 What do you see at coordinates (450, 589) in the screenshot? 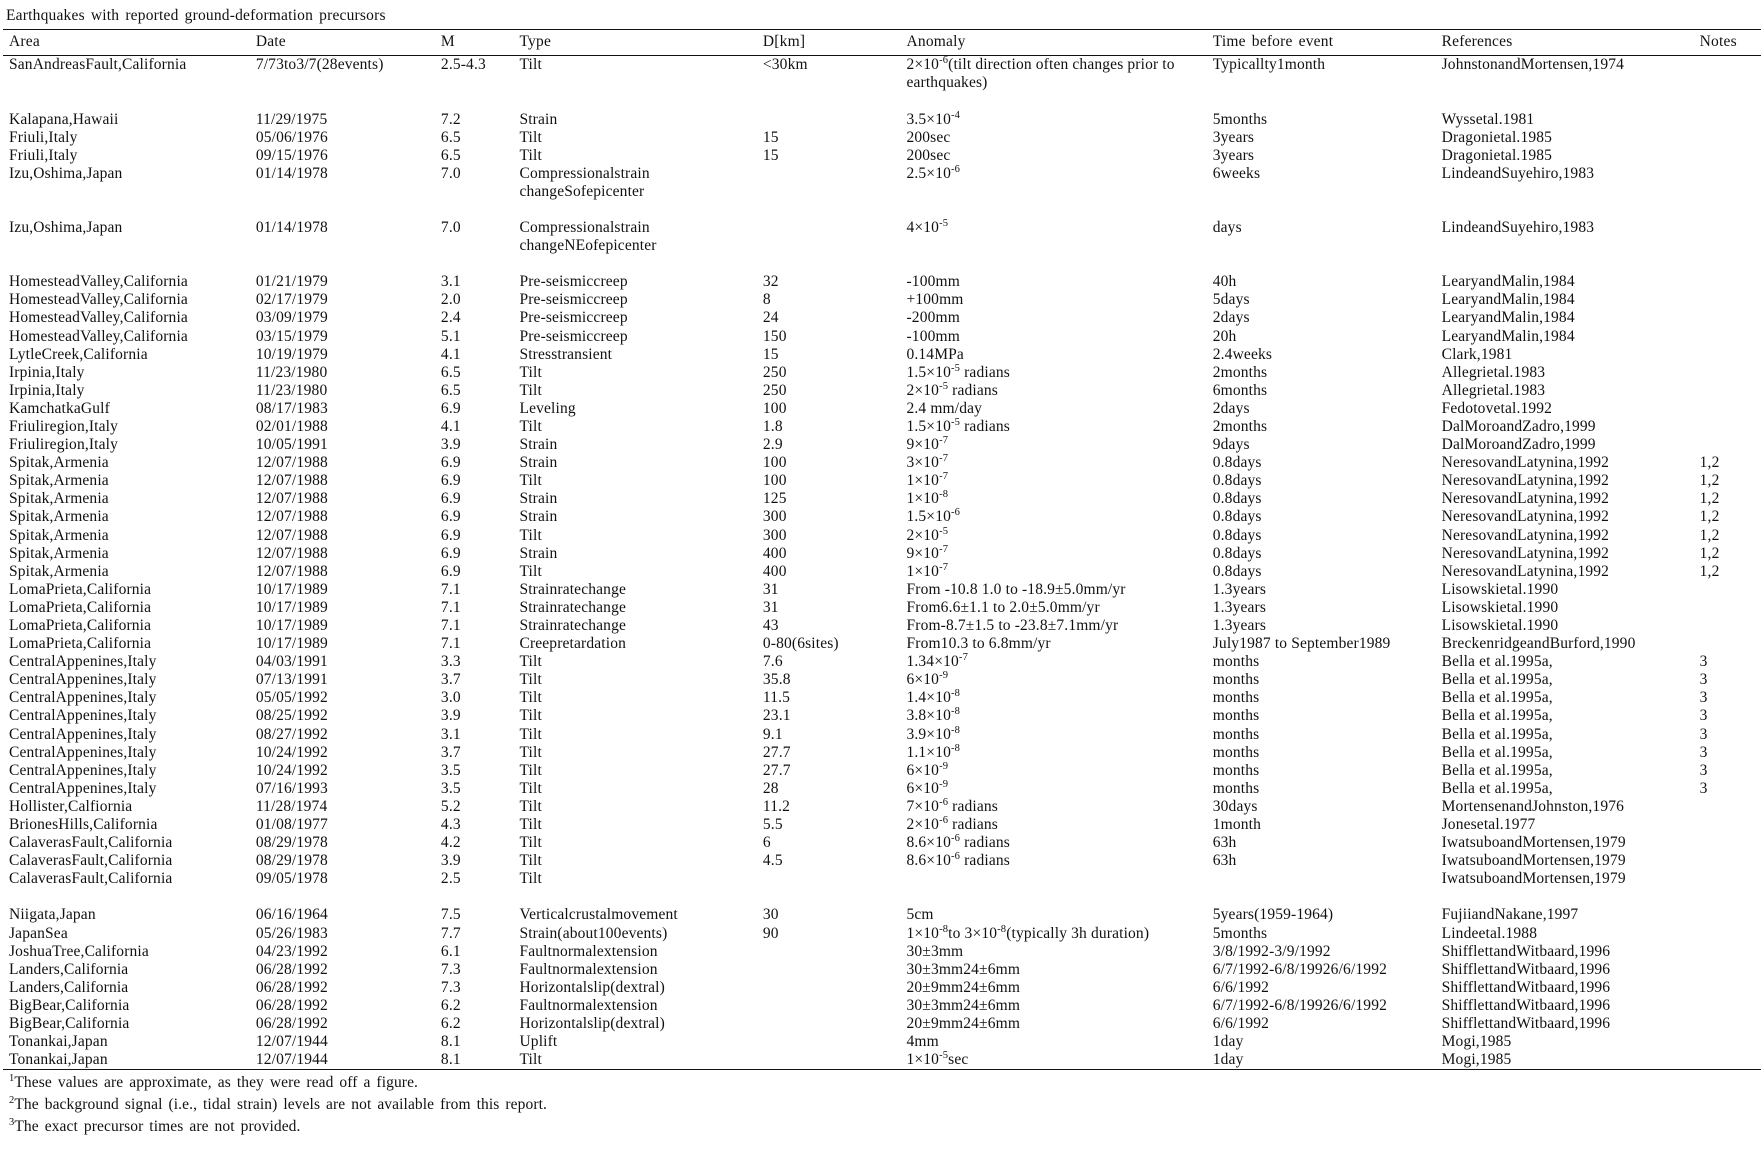
I see `cell-magnitude: 7.1` at bounding box center [450, 589].